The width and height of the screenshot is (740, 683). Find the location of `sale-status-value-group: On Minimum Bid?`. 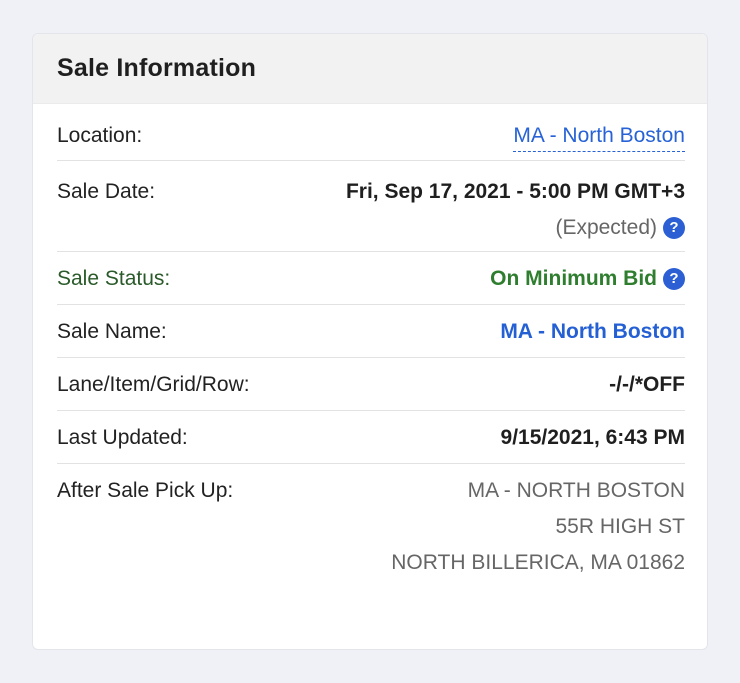

sale-status-value-group: On Minimum Bid? is located at coordinates (587, 279).